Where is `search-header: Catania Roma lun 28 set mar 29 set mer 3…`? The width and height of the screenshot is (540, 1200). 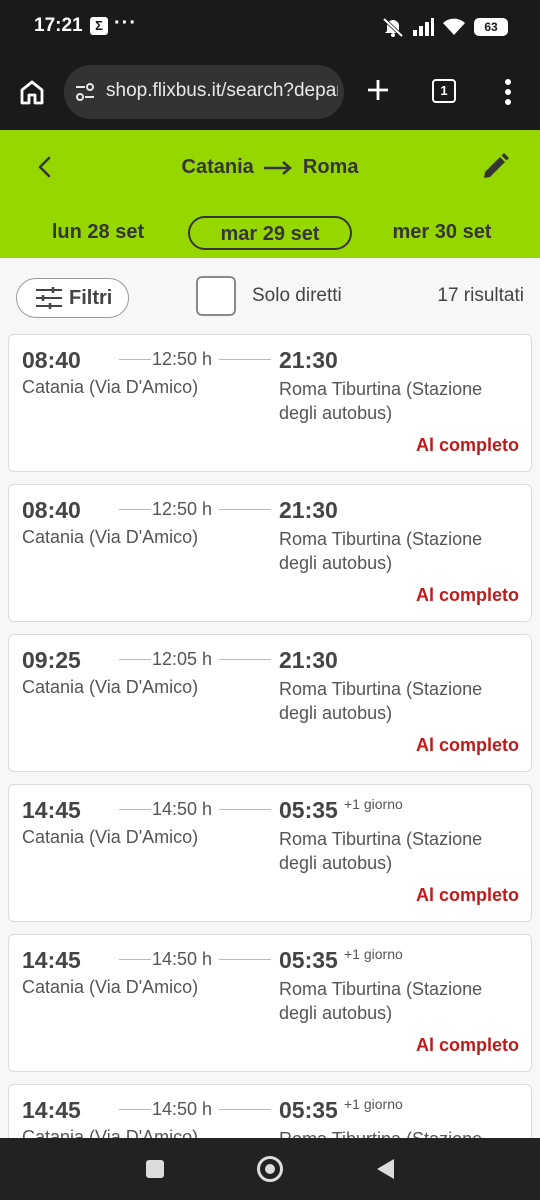 search-header: Catania Roma lun 28 set mar 29 set mer 3… is located at coordinates (270, 194).